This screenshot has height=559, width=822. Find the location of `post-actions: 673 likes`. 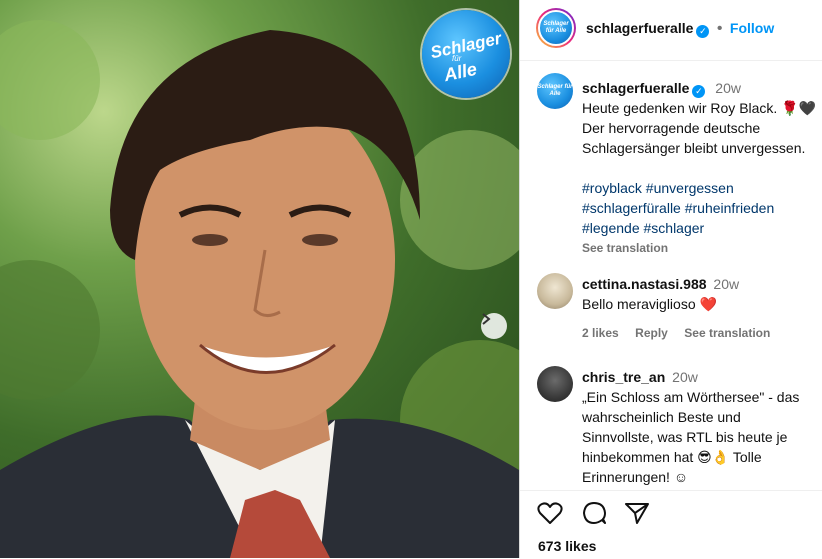

post-actions: 673 likes is located at coordinates (671, 524).